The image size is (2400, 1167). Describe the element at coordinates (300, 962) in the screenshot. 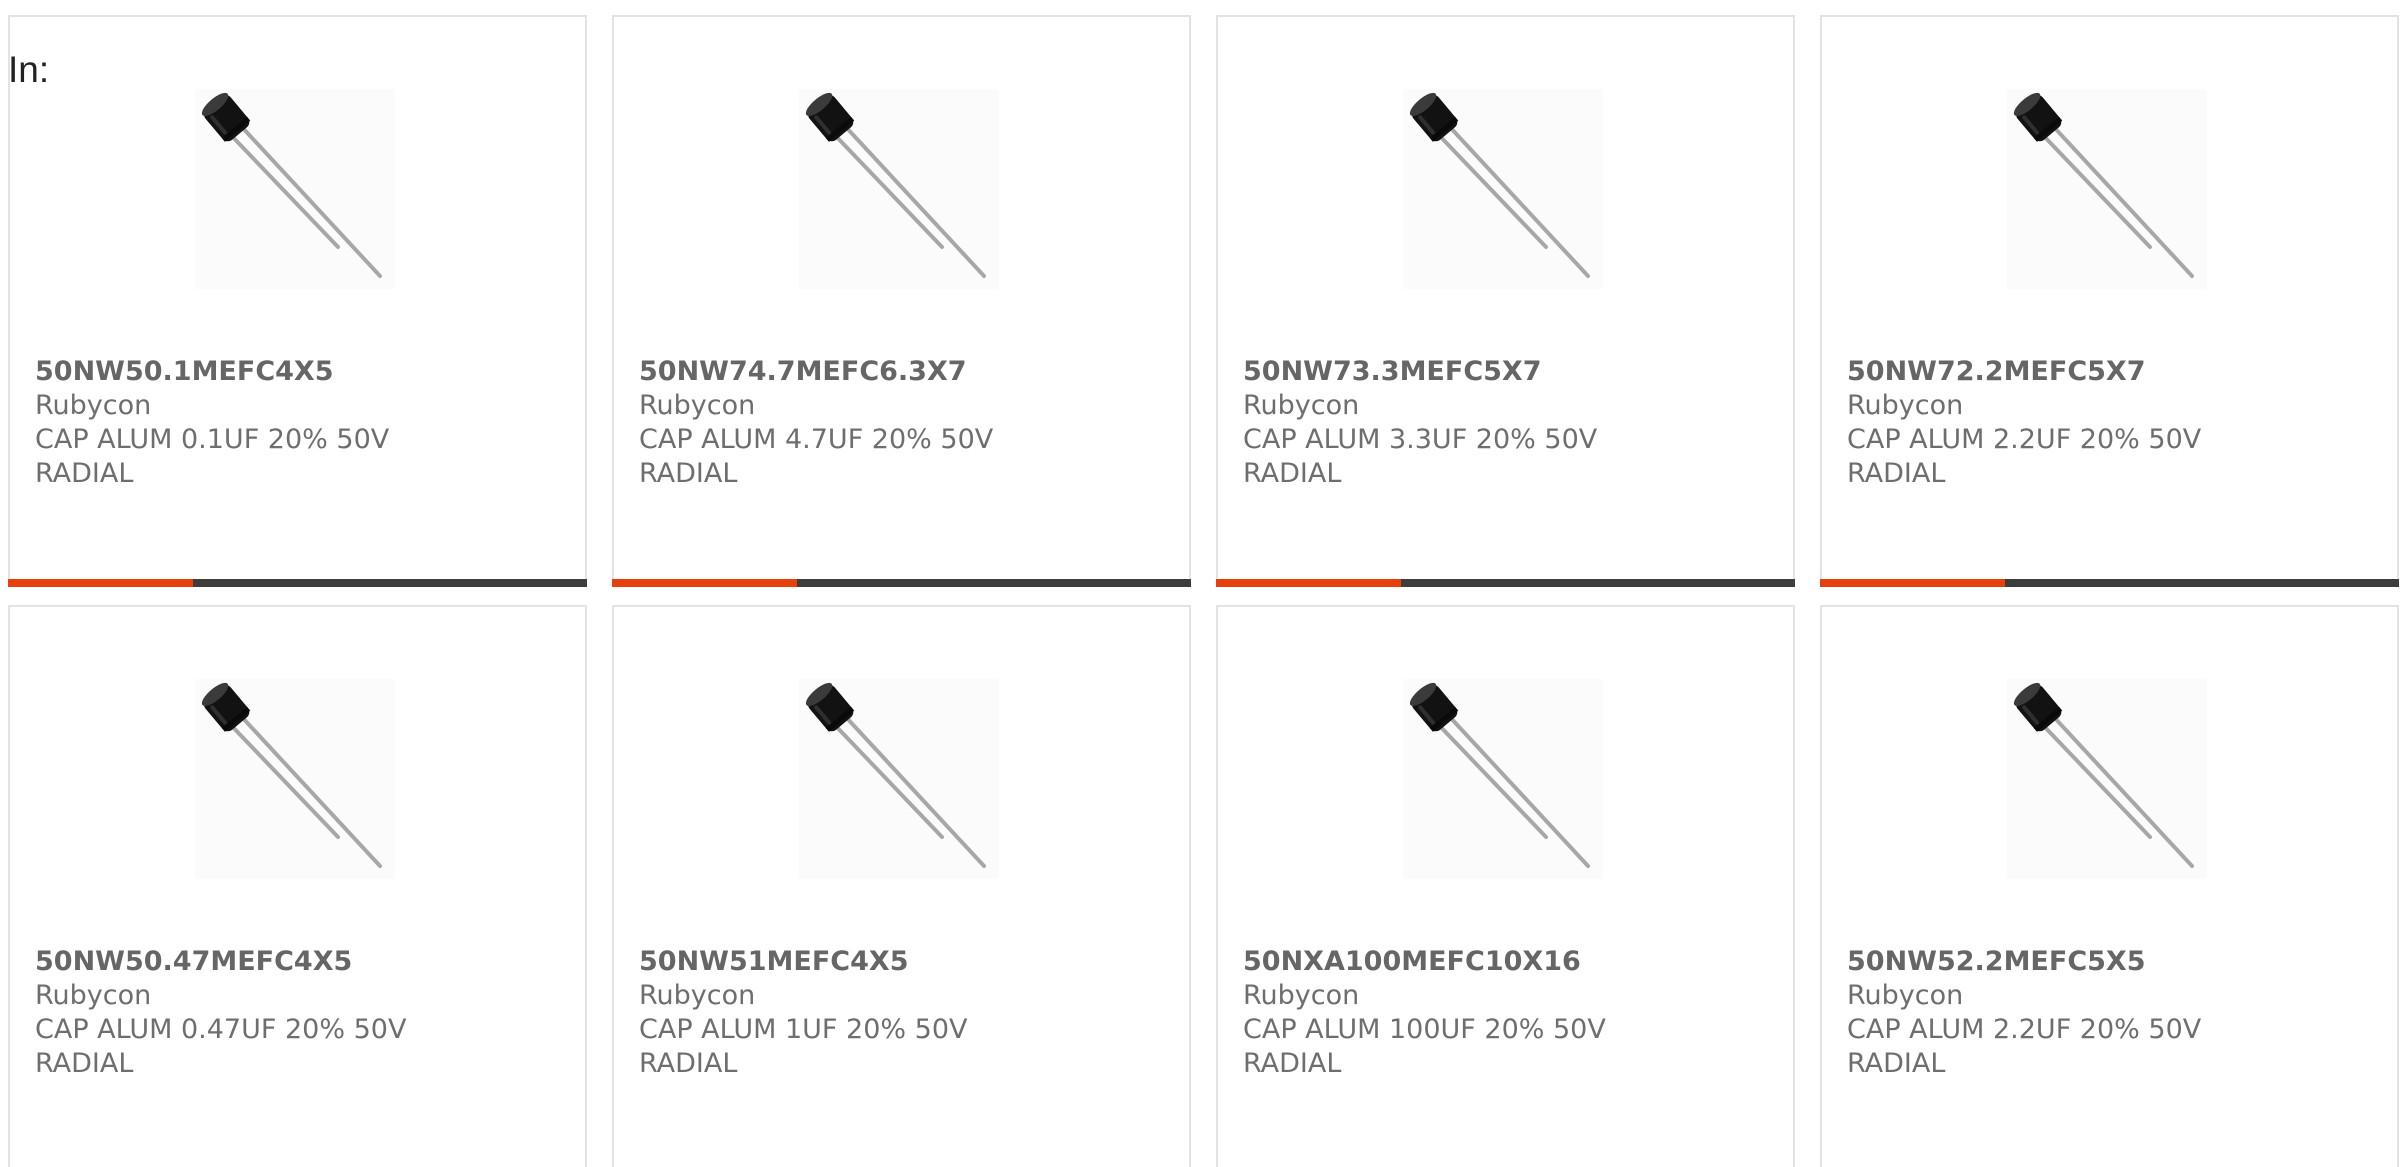

I see `part-number-link: 50NW50.47MEFC4X5` at that location.